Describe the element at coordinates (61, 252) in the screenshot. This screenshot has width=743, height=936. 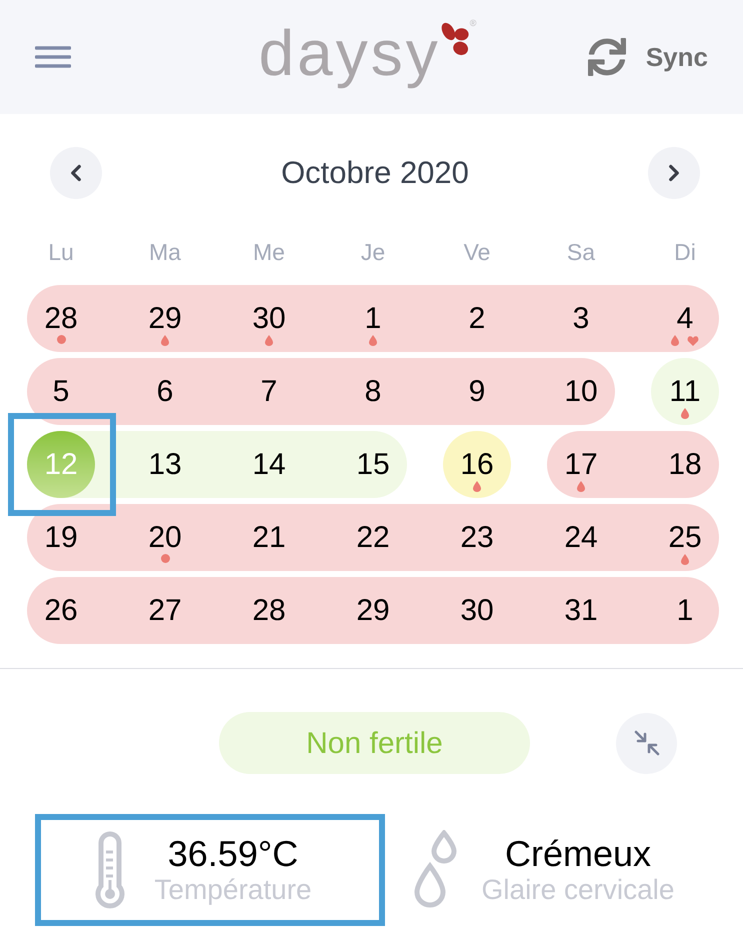
I see `weekday-label: Lu` at that location.